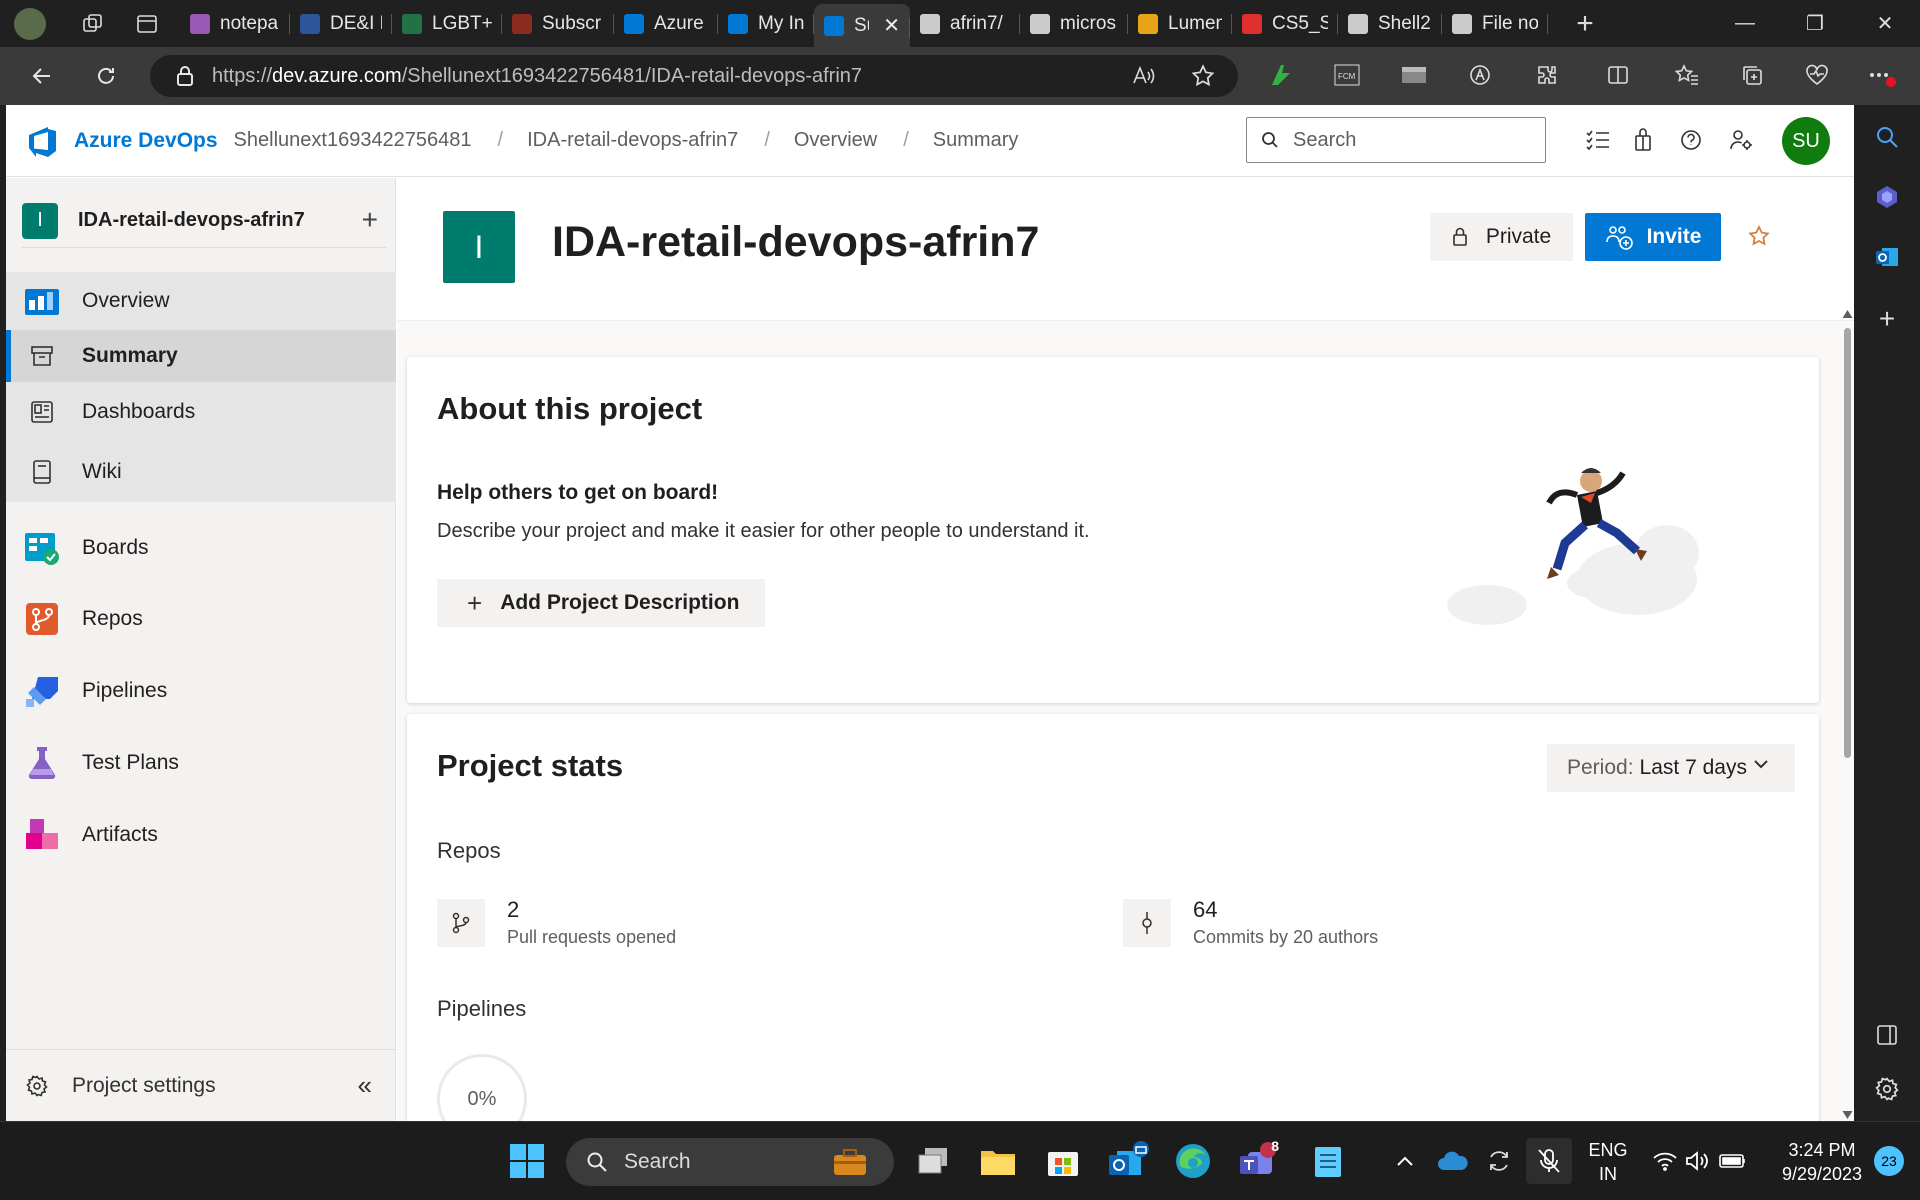 This screenshot has width=1920, height=1200. What do you see at coordinates (835, 140) in the screenshot?
I see `breadcrumb-overview: Overview` at bounding box center [835, 140].